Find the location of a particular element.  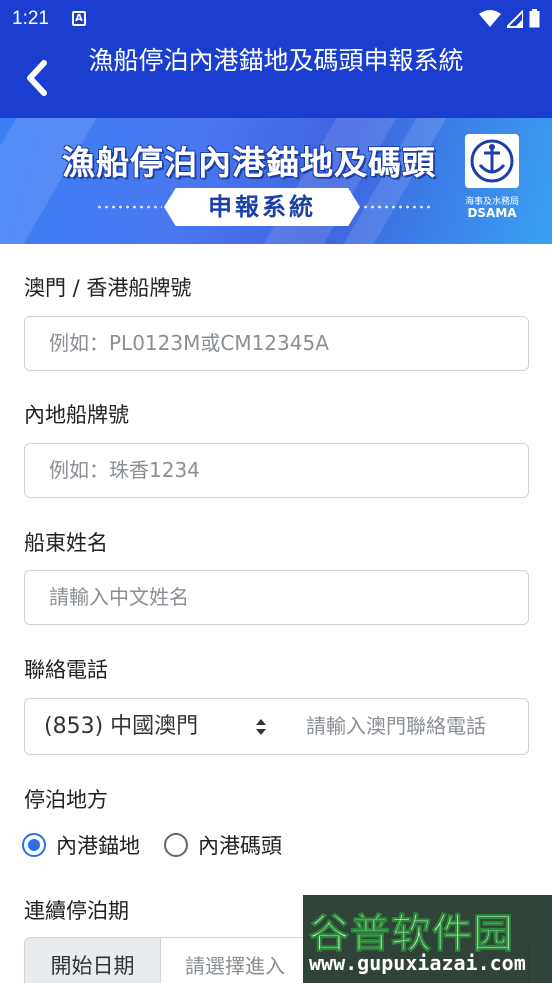

app-bar: 漁船停泊內港錨地及碼頭申報系統 is located at coordinates (276, 78).